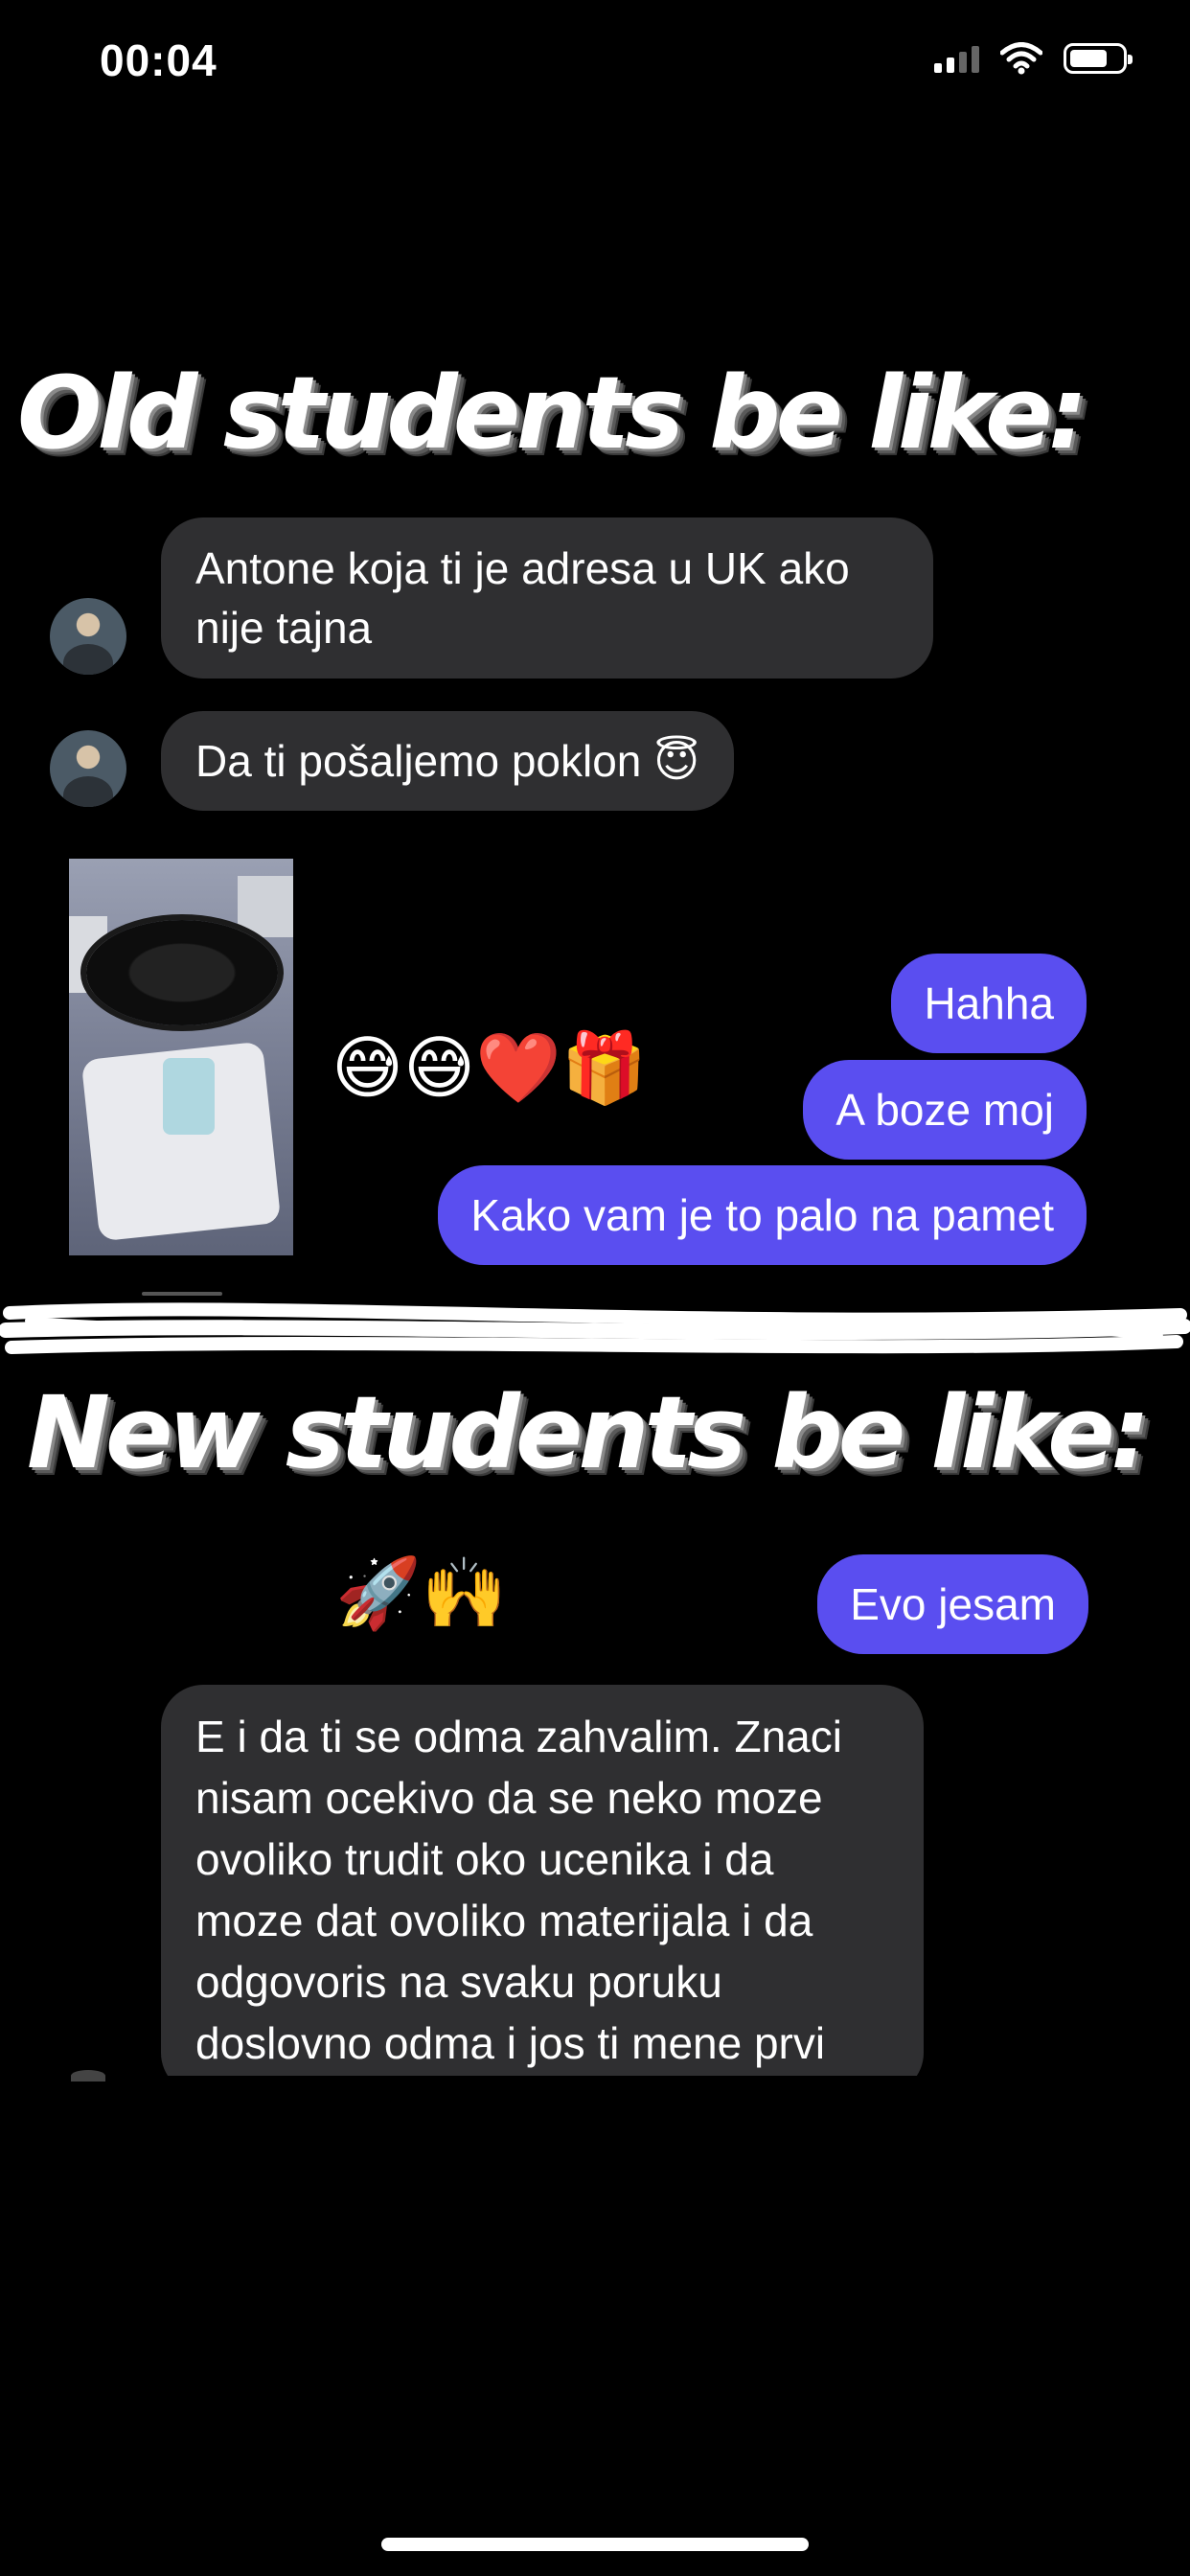 The image size is (1190, 2576). What do you see at coordinates (552, 413) in the screenshot?
I see `meme-heading-old: Old students be like:` at bounding box center [552, 413].